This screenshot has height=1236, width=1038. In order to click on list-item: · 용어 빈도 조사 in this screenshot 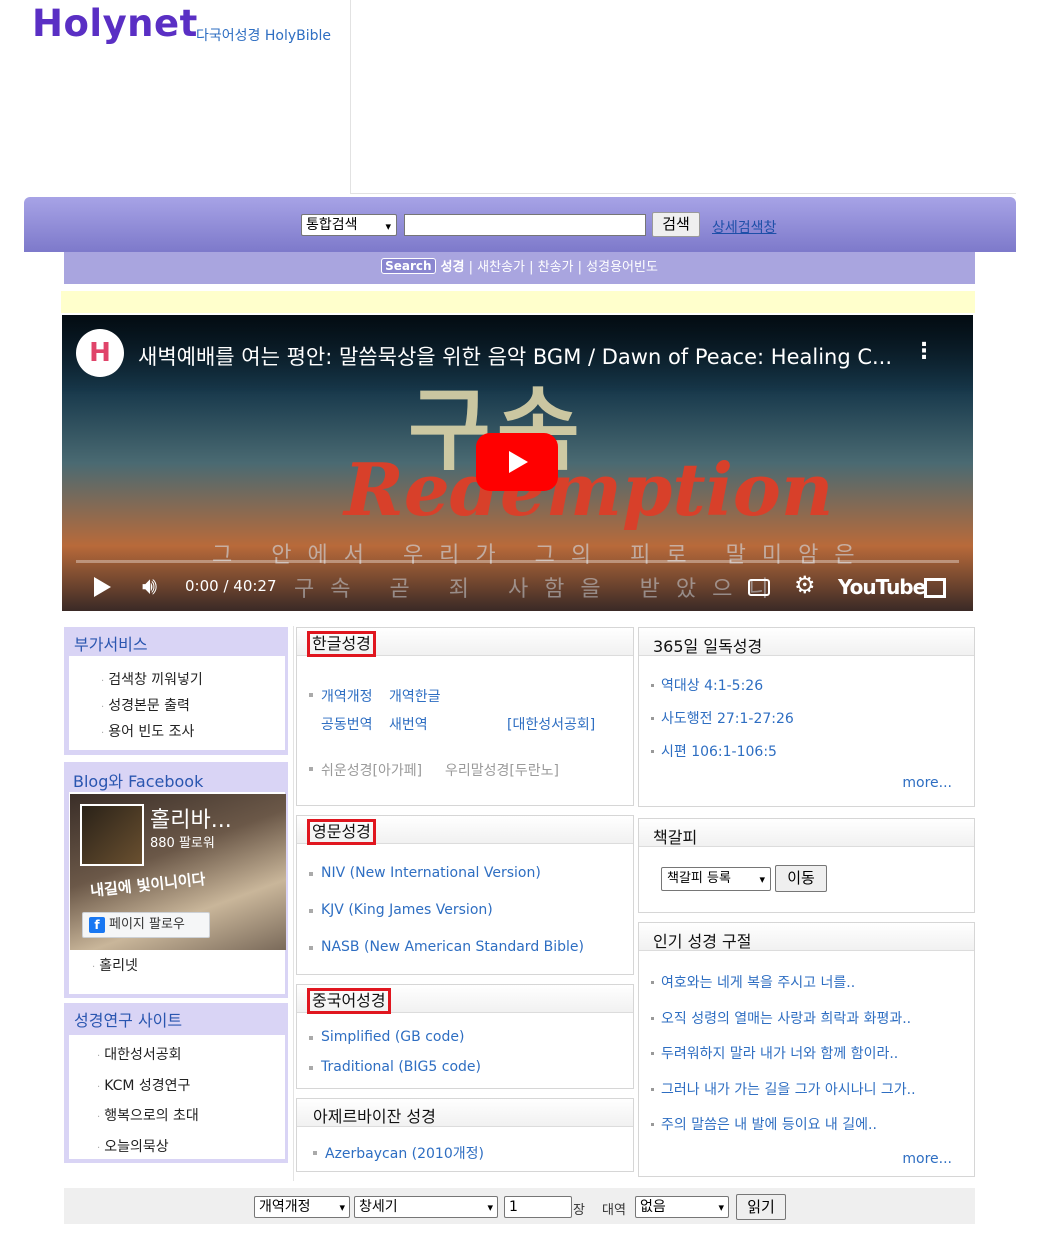, I will do `click(152, 733)`.